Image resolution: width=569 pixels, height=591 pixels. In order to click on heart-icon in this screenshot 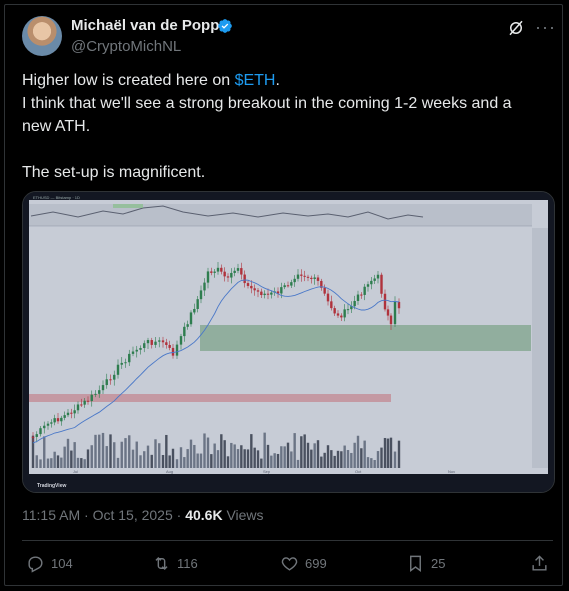, I will do `click(289, 564)`.